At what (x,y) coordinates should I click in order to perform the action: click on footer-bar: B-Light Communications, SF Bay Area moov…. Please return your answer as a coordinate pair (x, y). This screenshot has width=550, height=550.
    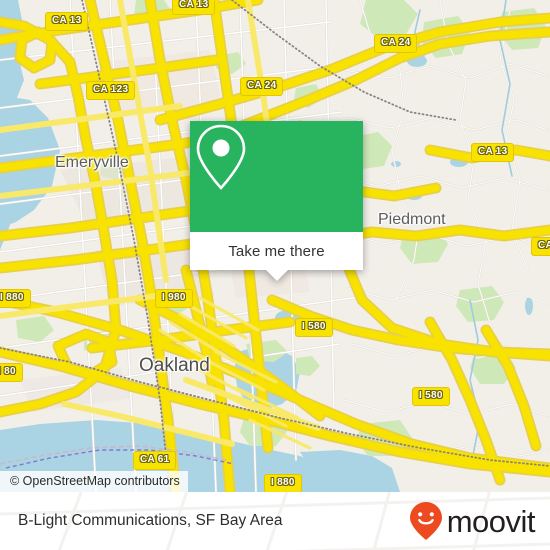
    Looking at the image, I should click on (275, 521).